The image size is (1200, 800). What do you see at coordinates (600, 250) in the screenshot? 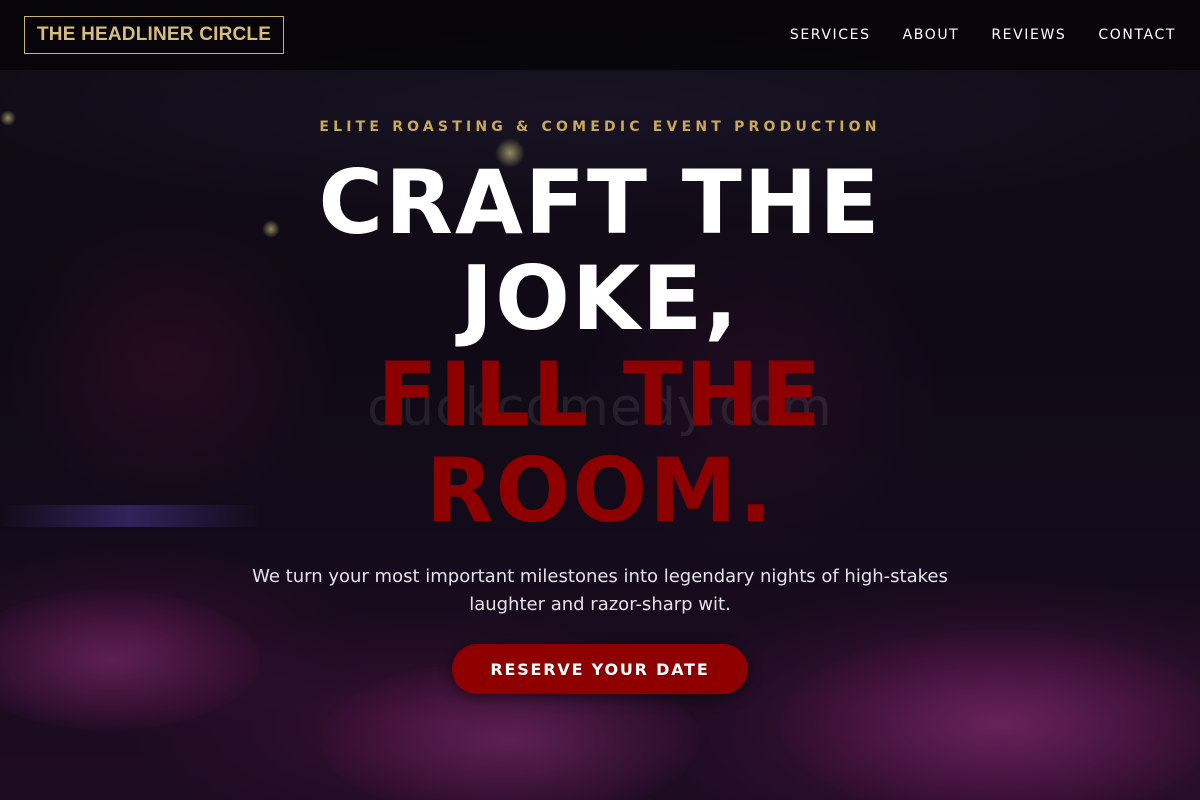
I see `headline-white-part: CRAFT THE JOKE,` at bounding box center [600, 250].